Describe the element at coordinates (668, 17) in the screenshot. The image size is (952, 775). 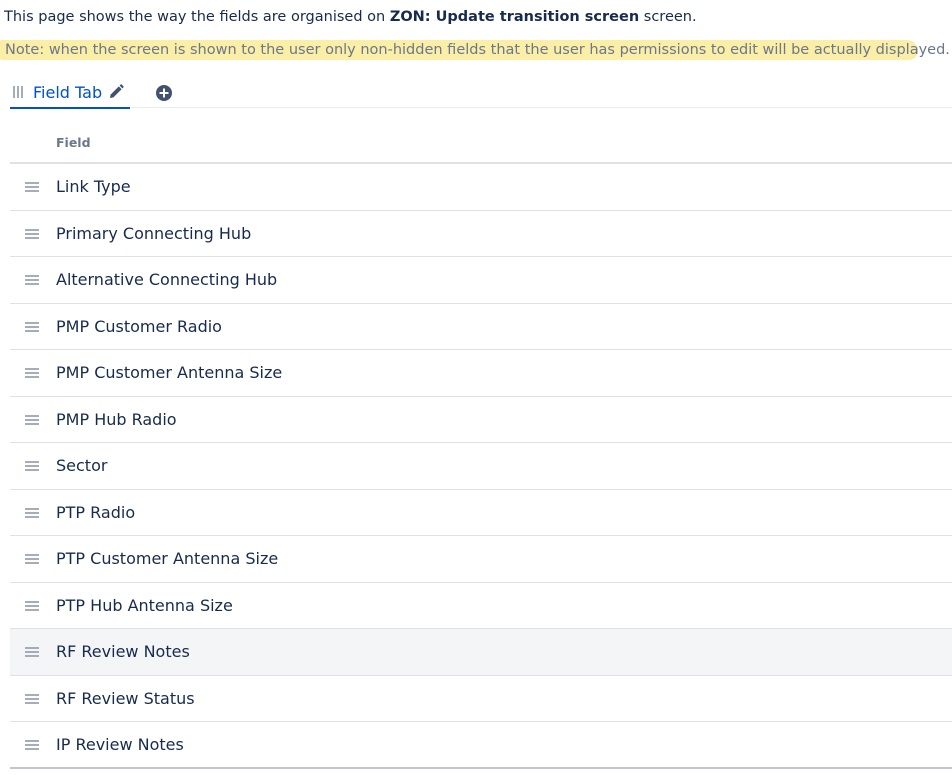
I see `intro-suffix: screen.` at that location.